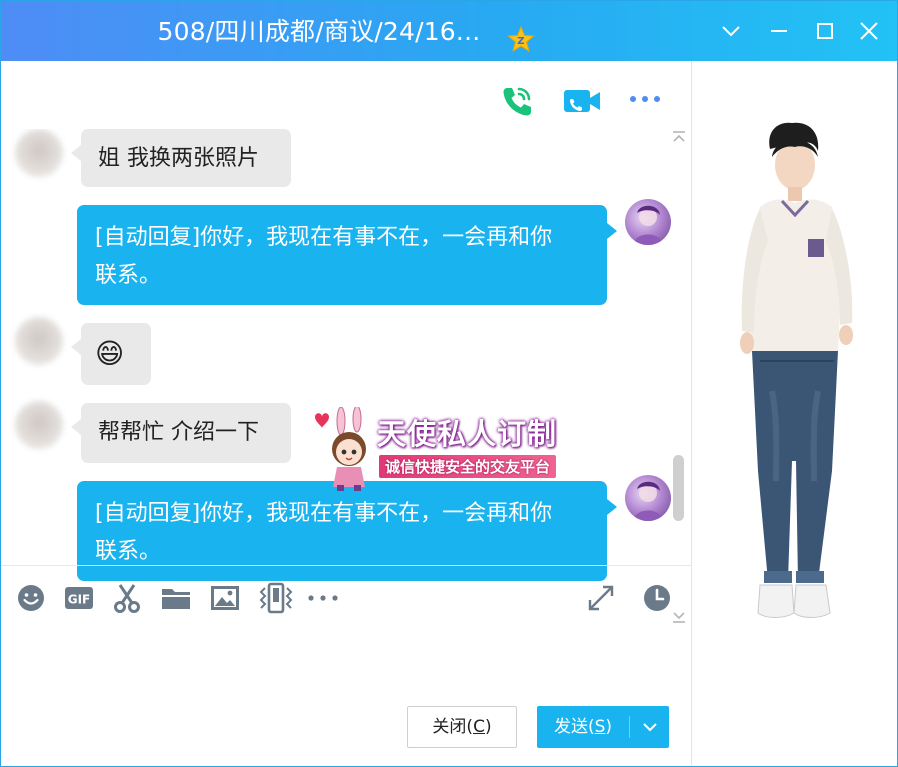 This screenshot has width=898, height=767. Describe the element at coordinates (176, 598) in the screenshot. I see `folder-icon` at that location.